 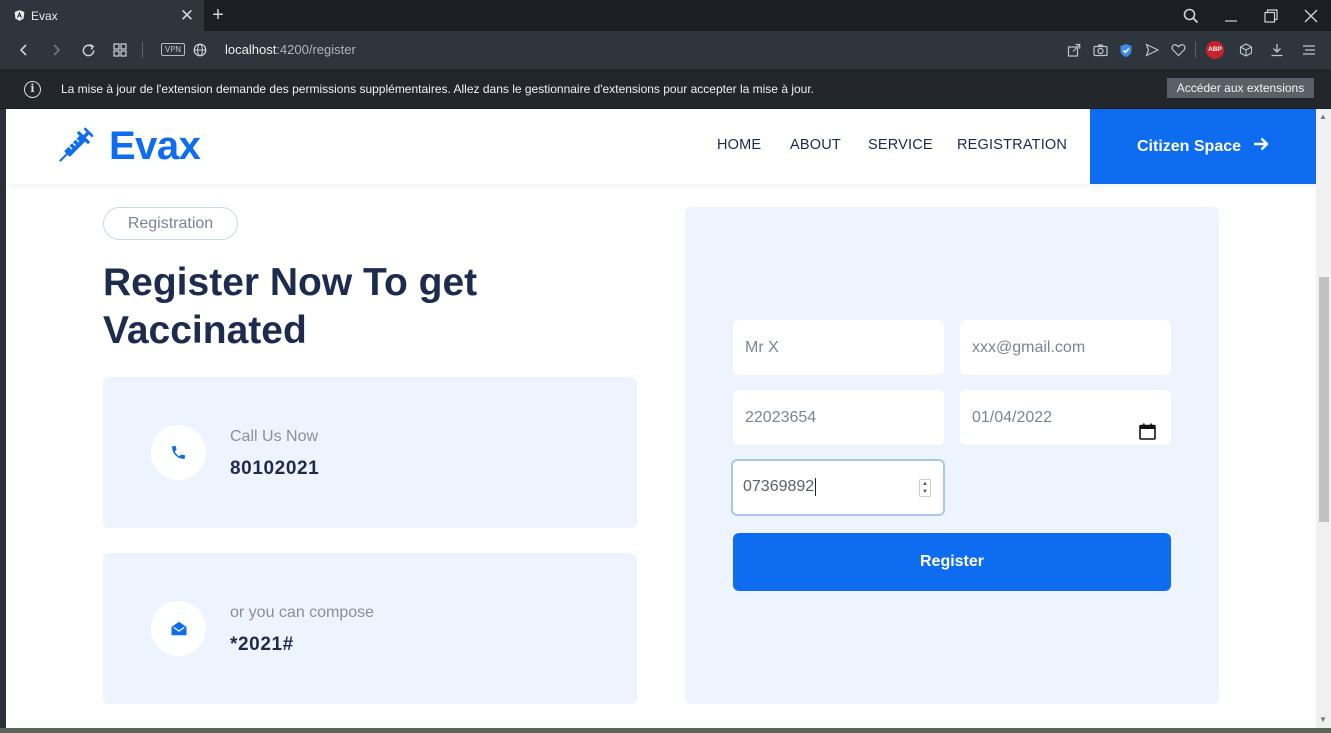 I want to click on browser-titlebar: Evax ✕ +, so click(x=665, y=15).